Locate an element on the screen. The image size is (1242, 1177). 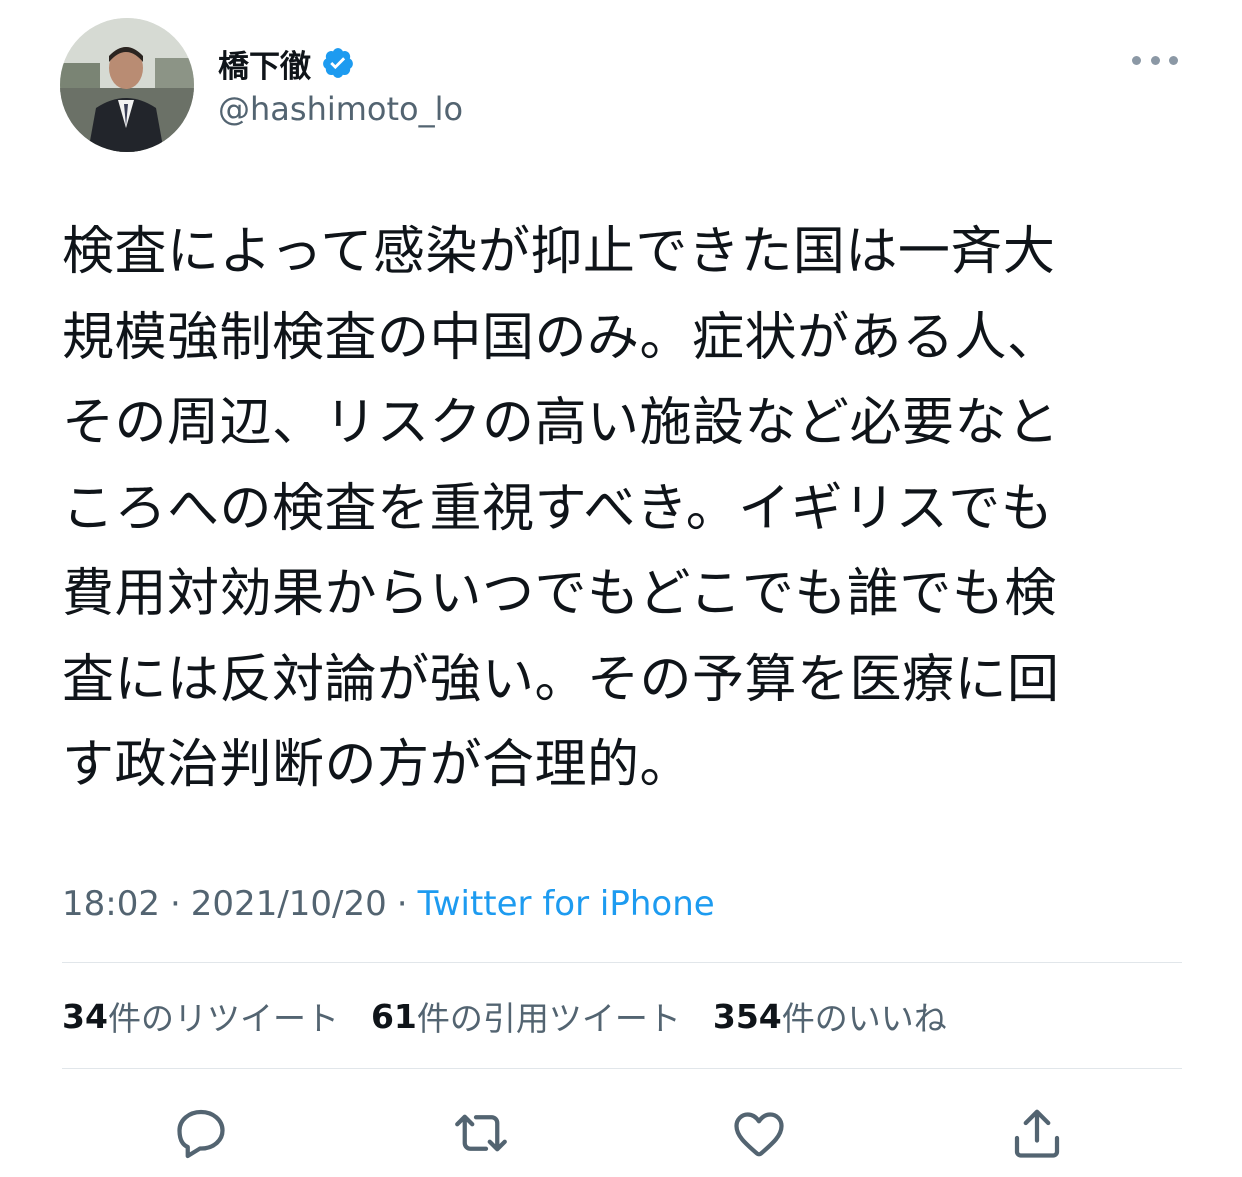
retweet-button is located at coordinates (481, 1133).